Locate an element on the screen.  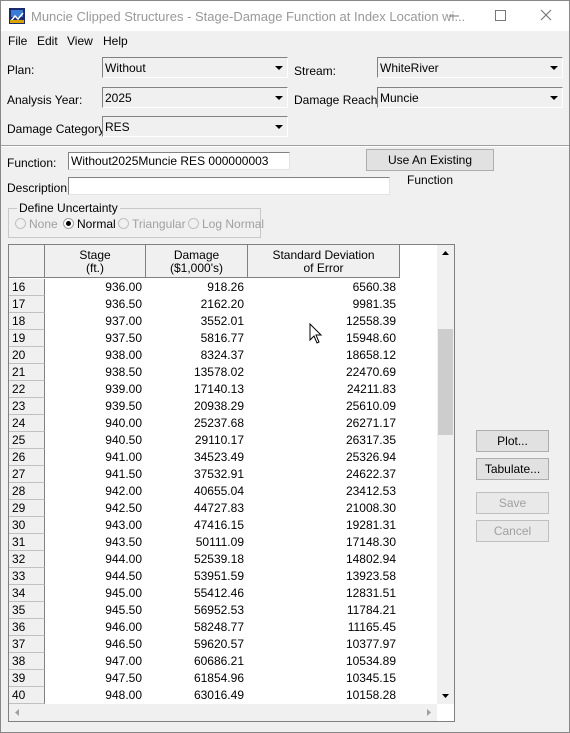
table-row: 18 937.00 3552.01 12558.39 is located at coordinates (224, 321).